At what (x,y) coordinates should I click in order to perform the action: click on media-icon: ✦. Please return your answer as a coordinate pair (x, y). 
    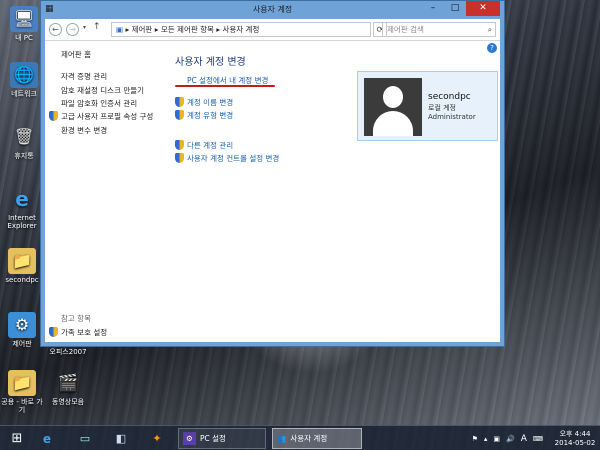
    Looking at the image, I should click on (157, 438).